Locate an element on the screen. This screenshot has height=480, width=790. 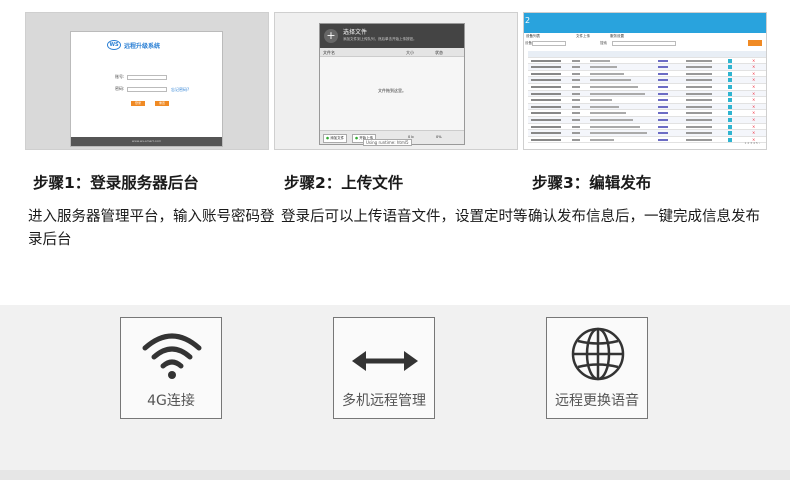
step3-description: 确认发布信息后，一键完成信息发布 is located at coordinates (644, 217).